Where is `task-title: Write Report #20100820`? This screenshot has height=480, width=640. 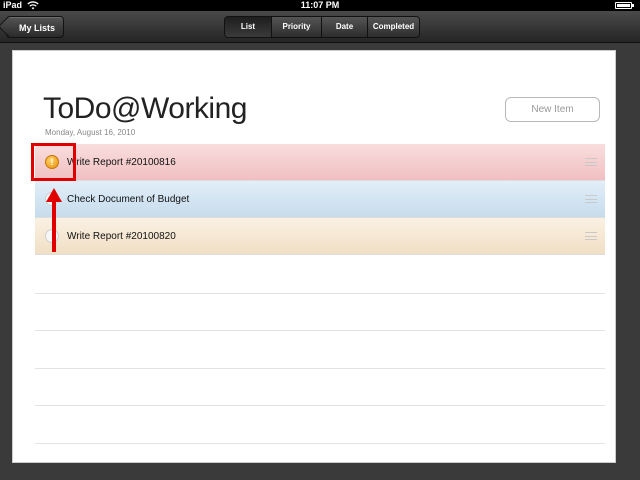 task-title: Write Report #20100820 is located at coordinates (121, 236).